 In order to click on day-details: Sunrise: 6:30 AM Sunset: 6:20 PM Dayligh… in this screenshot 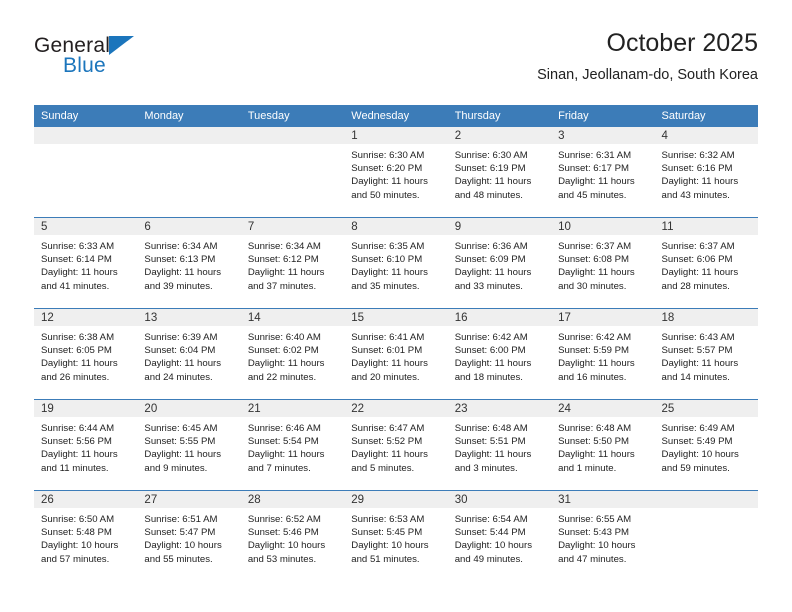, I will do `click(395, 173)`.